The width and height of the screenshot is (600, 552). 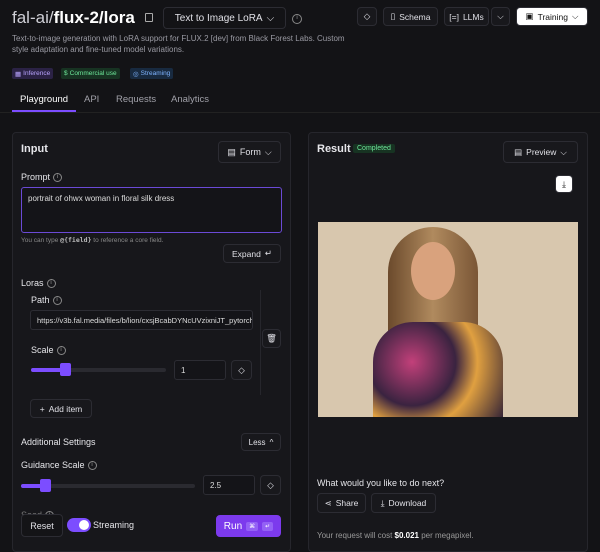 I want to click on next-prompt: What would you like to do next?, so click(x=381, y=483).